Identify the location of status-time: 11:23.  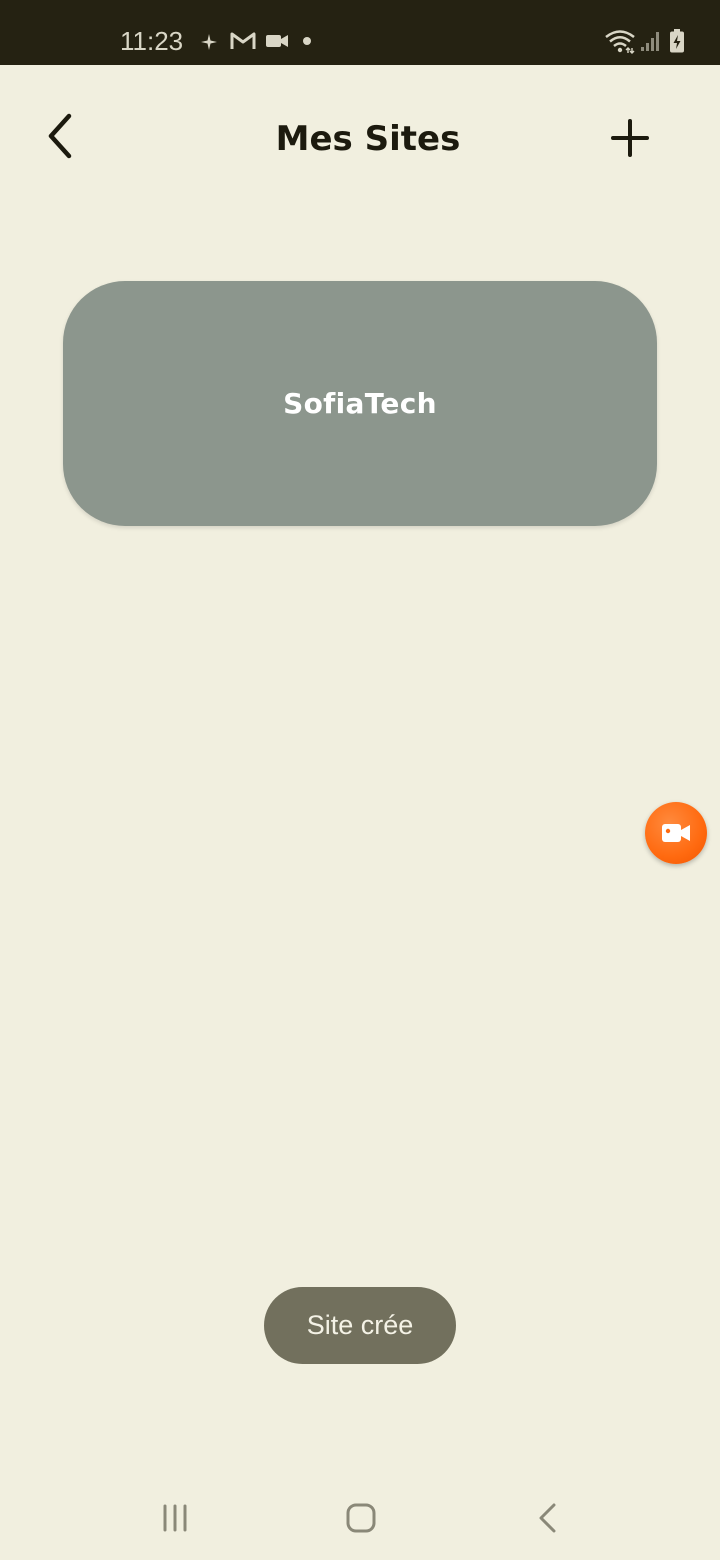
(152, 41).